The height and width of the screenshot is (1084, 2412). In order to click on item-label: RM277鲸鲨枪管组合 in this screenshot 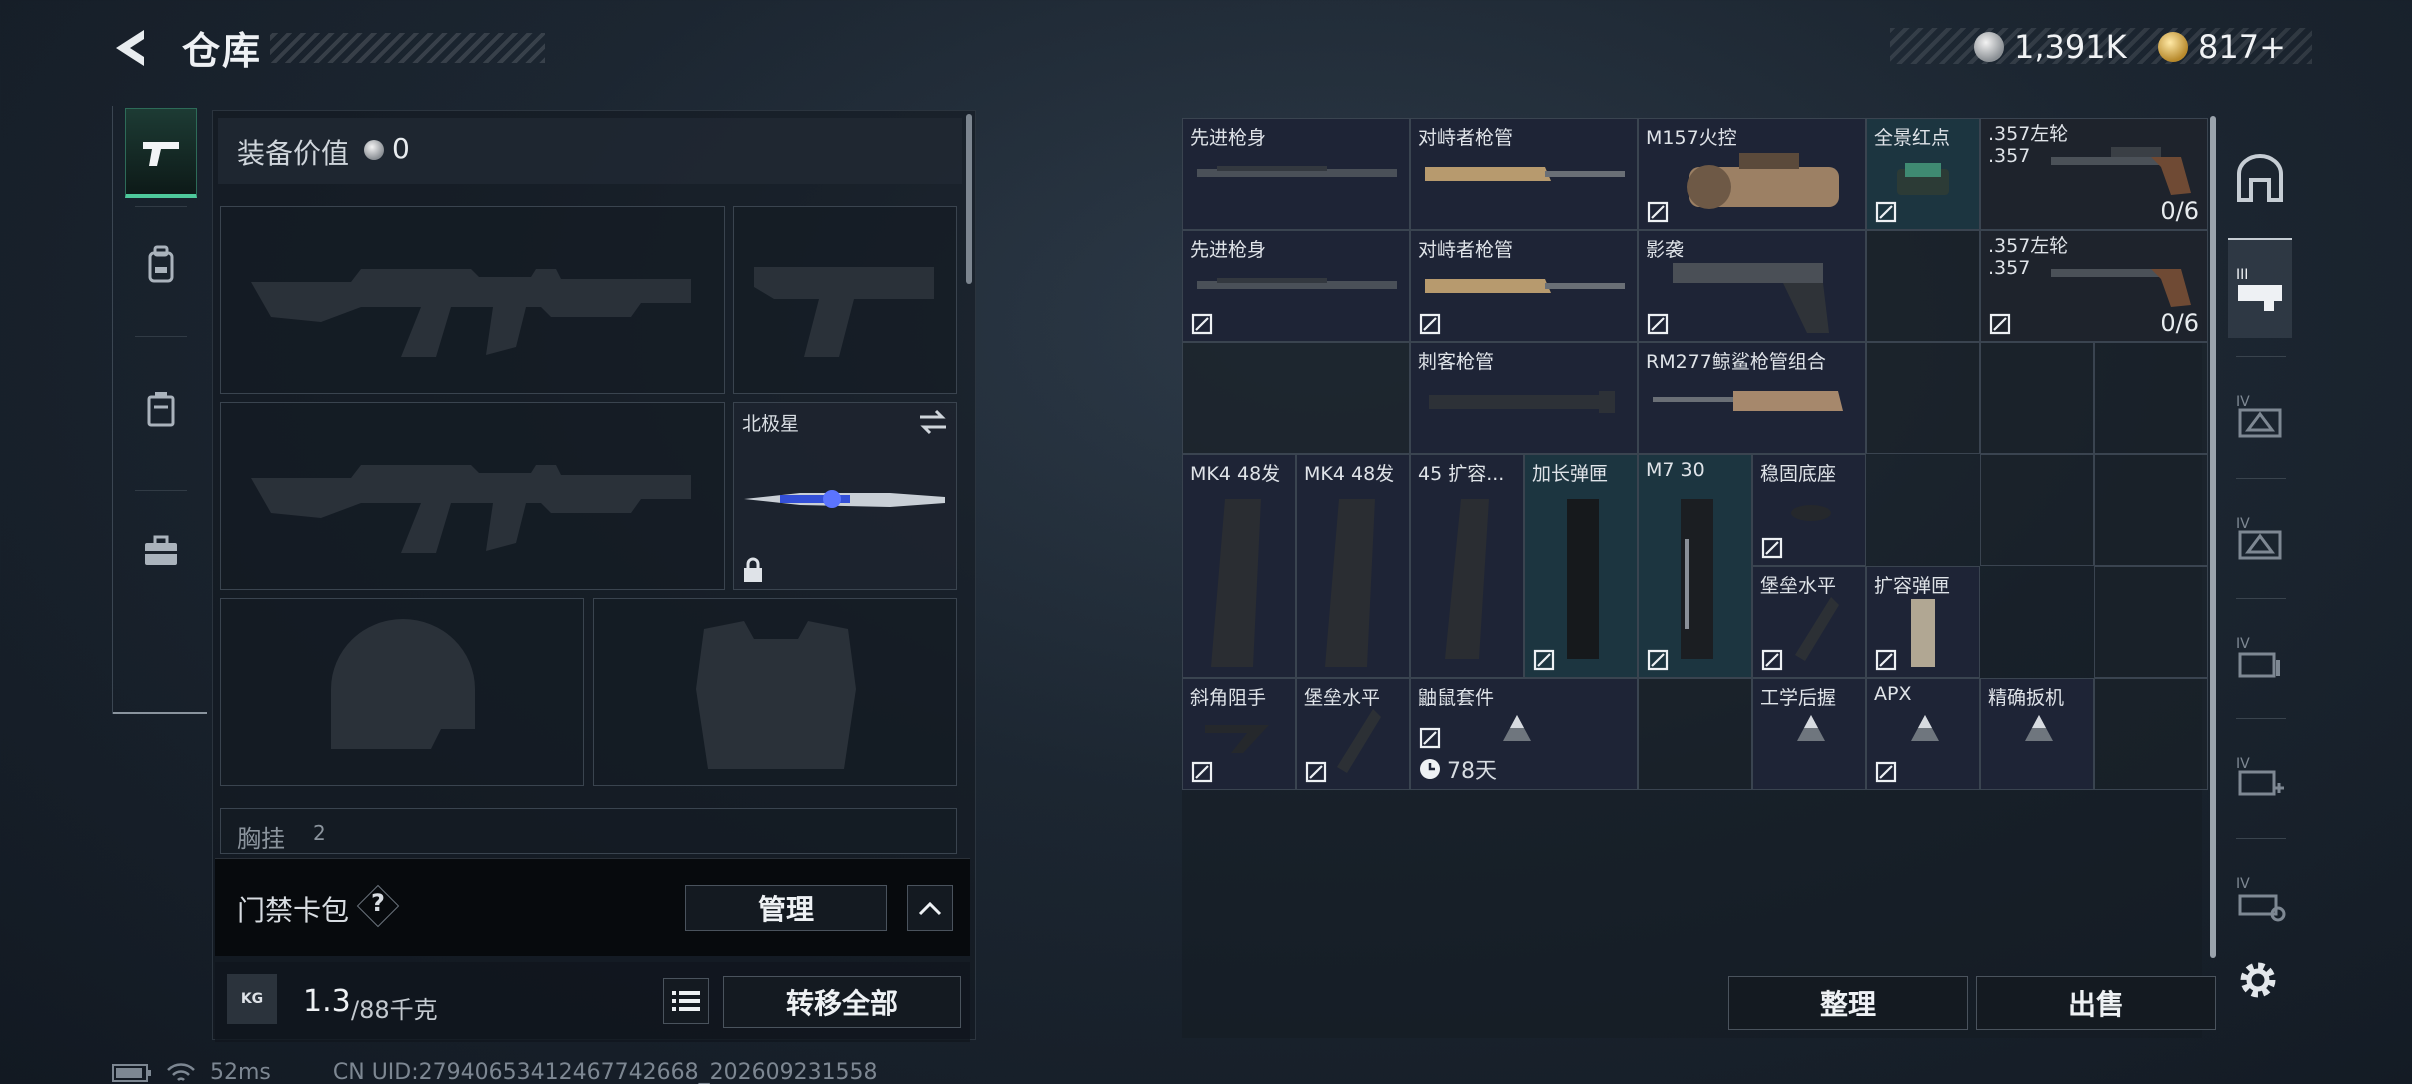, I will do `click(1736, 362)`.